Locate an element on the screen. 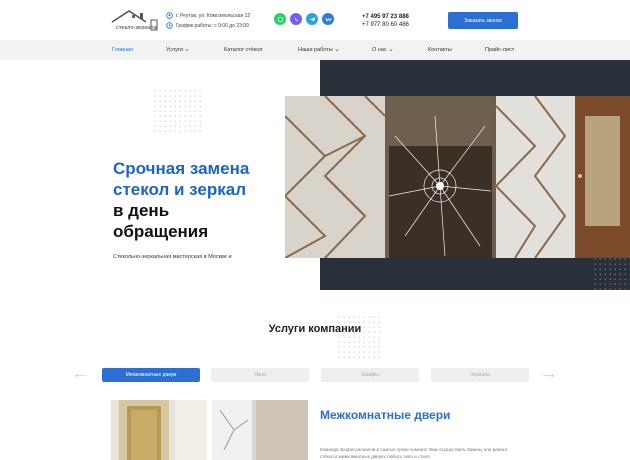  services-title: Услуги компании is located at coordinates (315, 329).